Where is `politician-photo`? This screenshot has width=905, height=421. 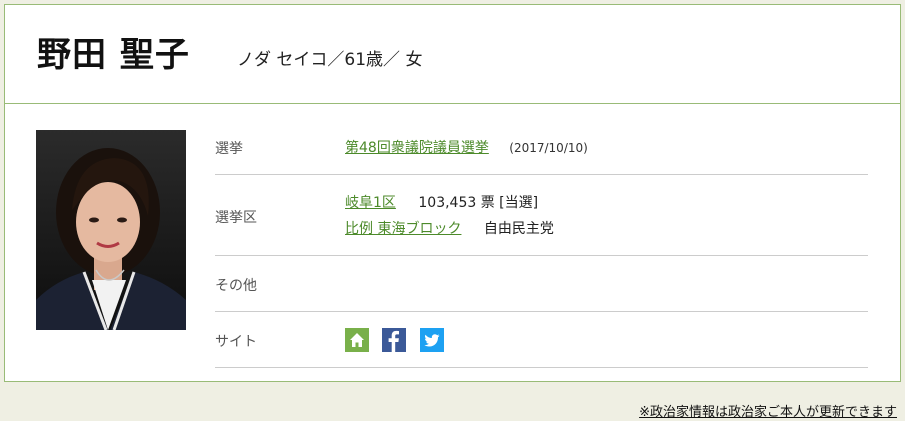
politician-photo is located at coordinates (111, 230).